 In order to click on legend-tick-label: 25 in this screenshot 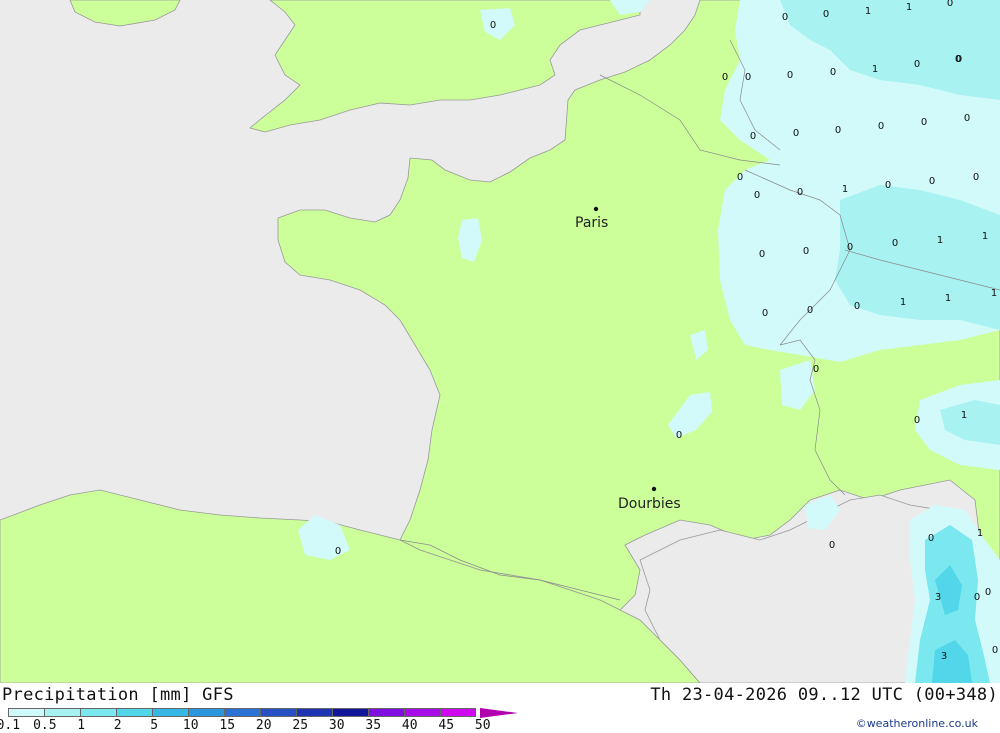, I will do `click(300, 725)`.